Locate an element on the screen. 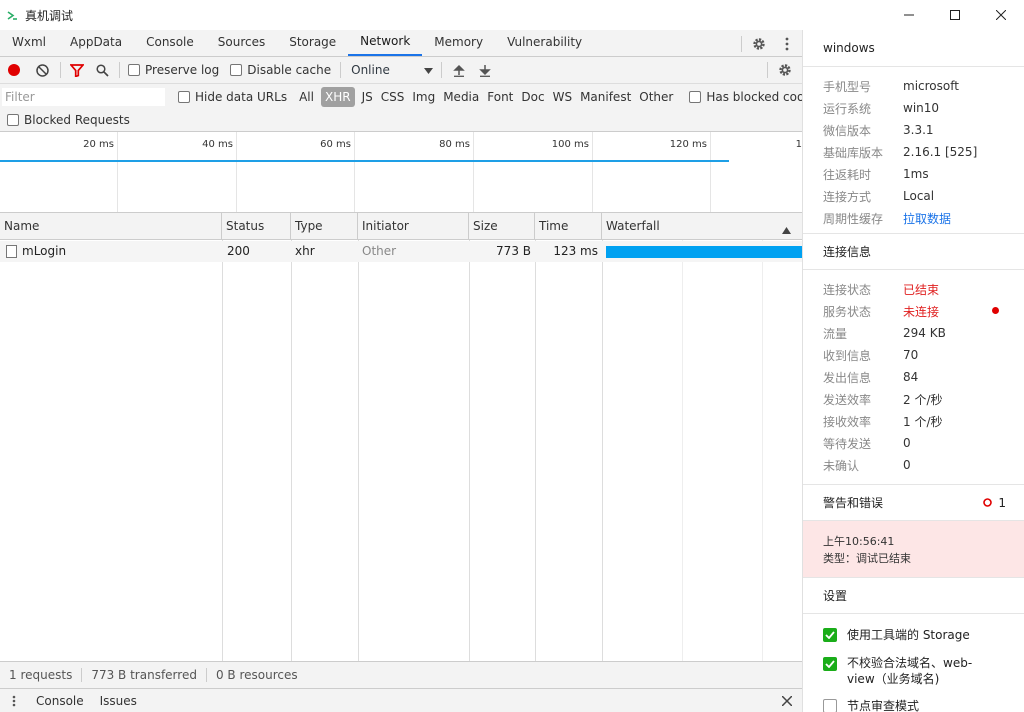  info-row: 服务状态 未连接 is located at coordinates (913, 311).